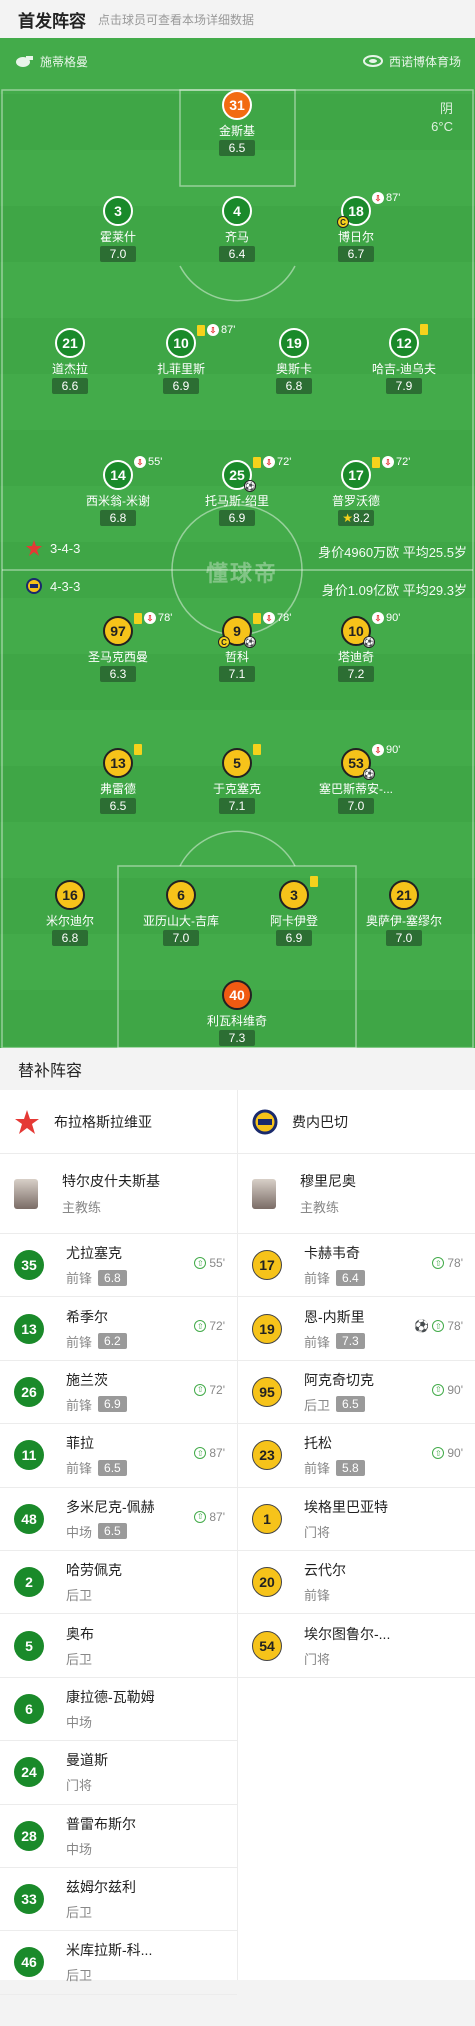 The height and width of the screenshot is (2026, 475). Describe the element at coordinates (334, 1277) in the screenshot. I see `player-meta: 前锋 6.4` at that location.